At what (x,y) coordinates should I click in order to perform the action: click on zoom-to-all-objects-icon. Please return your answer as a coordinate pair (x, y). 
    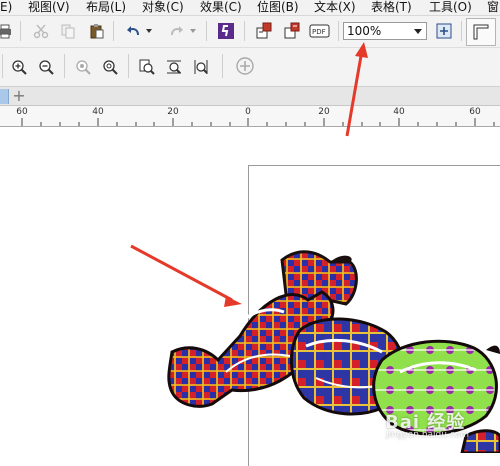
    Looking at the image, I should click on (110, 67).